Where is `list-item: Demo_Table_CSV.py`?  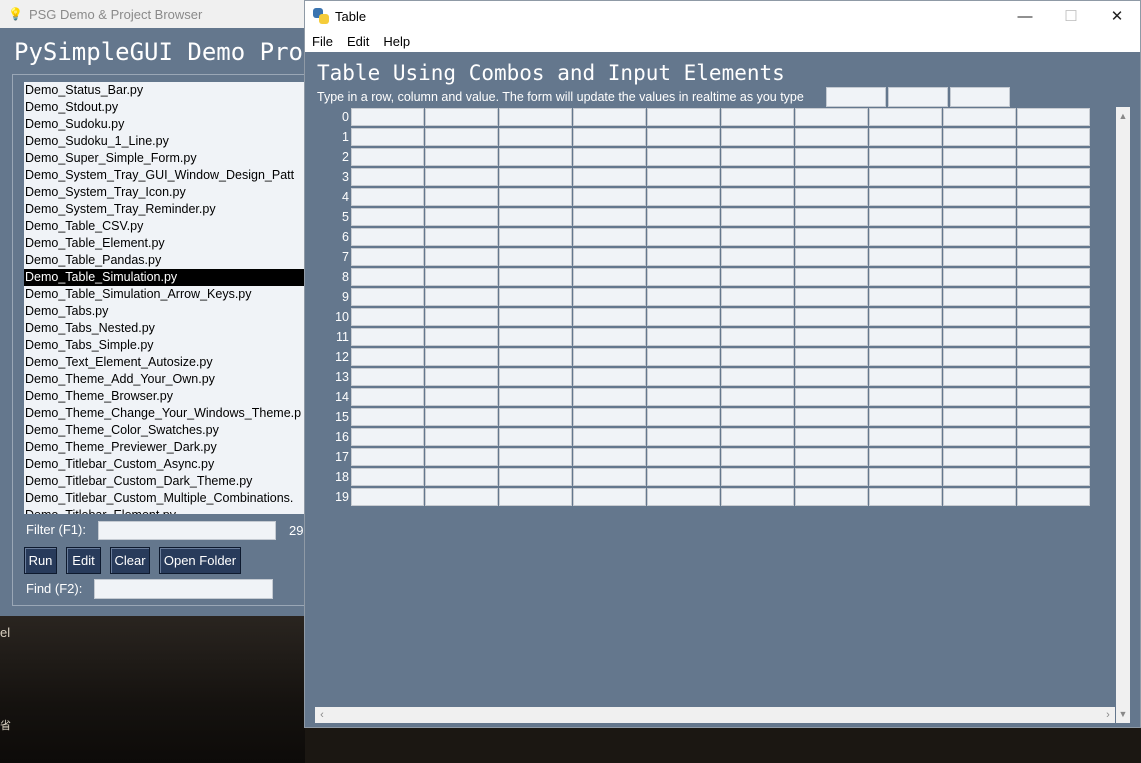
list-item: Demo_Table_CSV.py is located at coordinates (169, 226).